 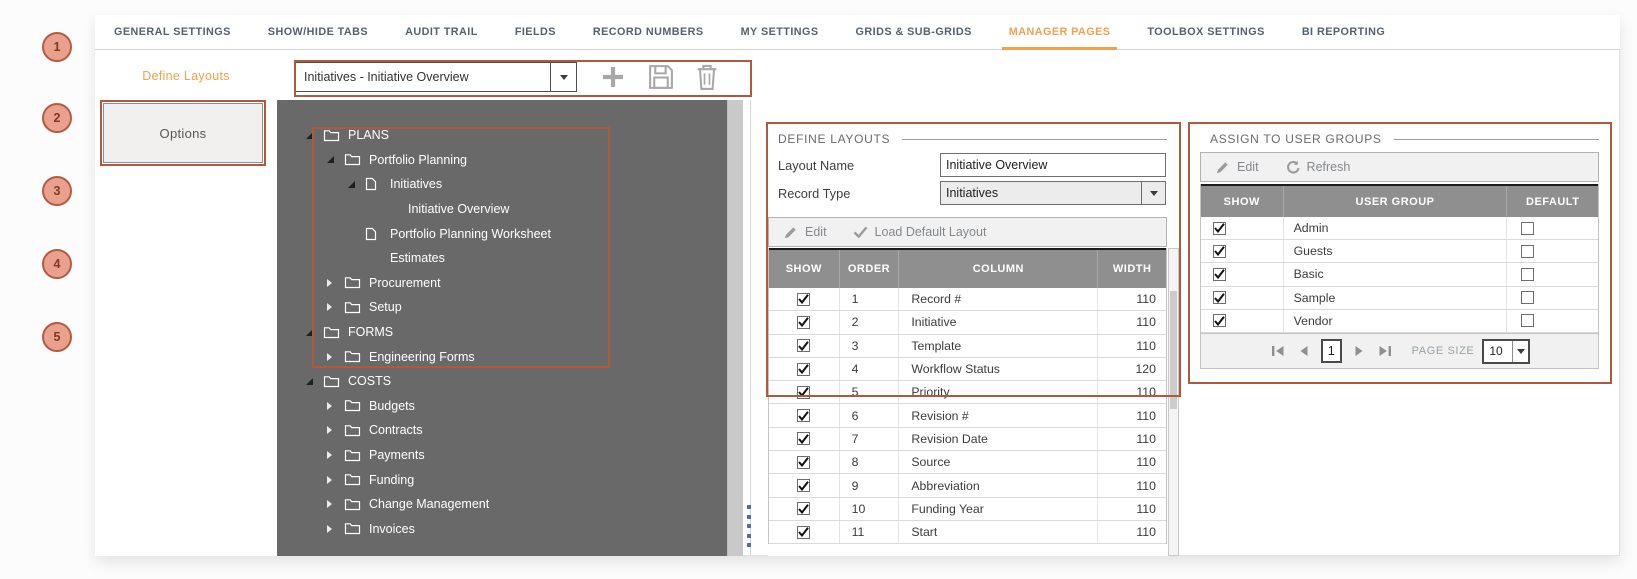 What do you see at coordinates (735, 328) in the screenshot?
I see `tree-scrollbar` at bounding box center [735, 328].